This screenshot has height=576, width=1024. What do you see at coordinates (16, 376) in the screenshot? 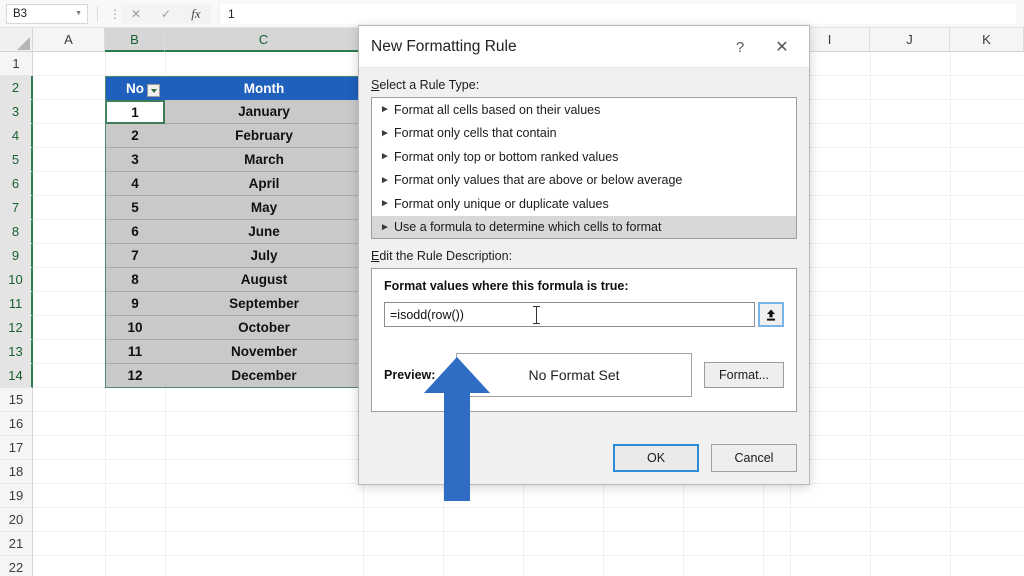
I see `row-header-14: 14` at bounding box center [16, 376].